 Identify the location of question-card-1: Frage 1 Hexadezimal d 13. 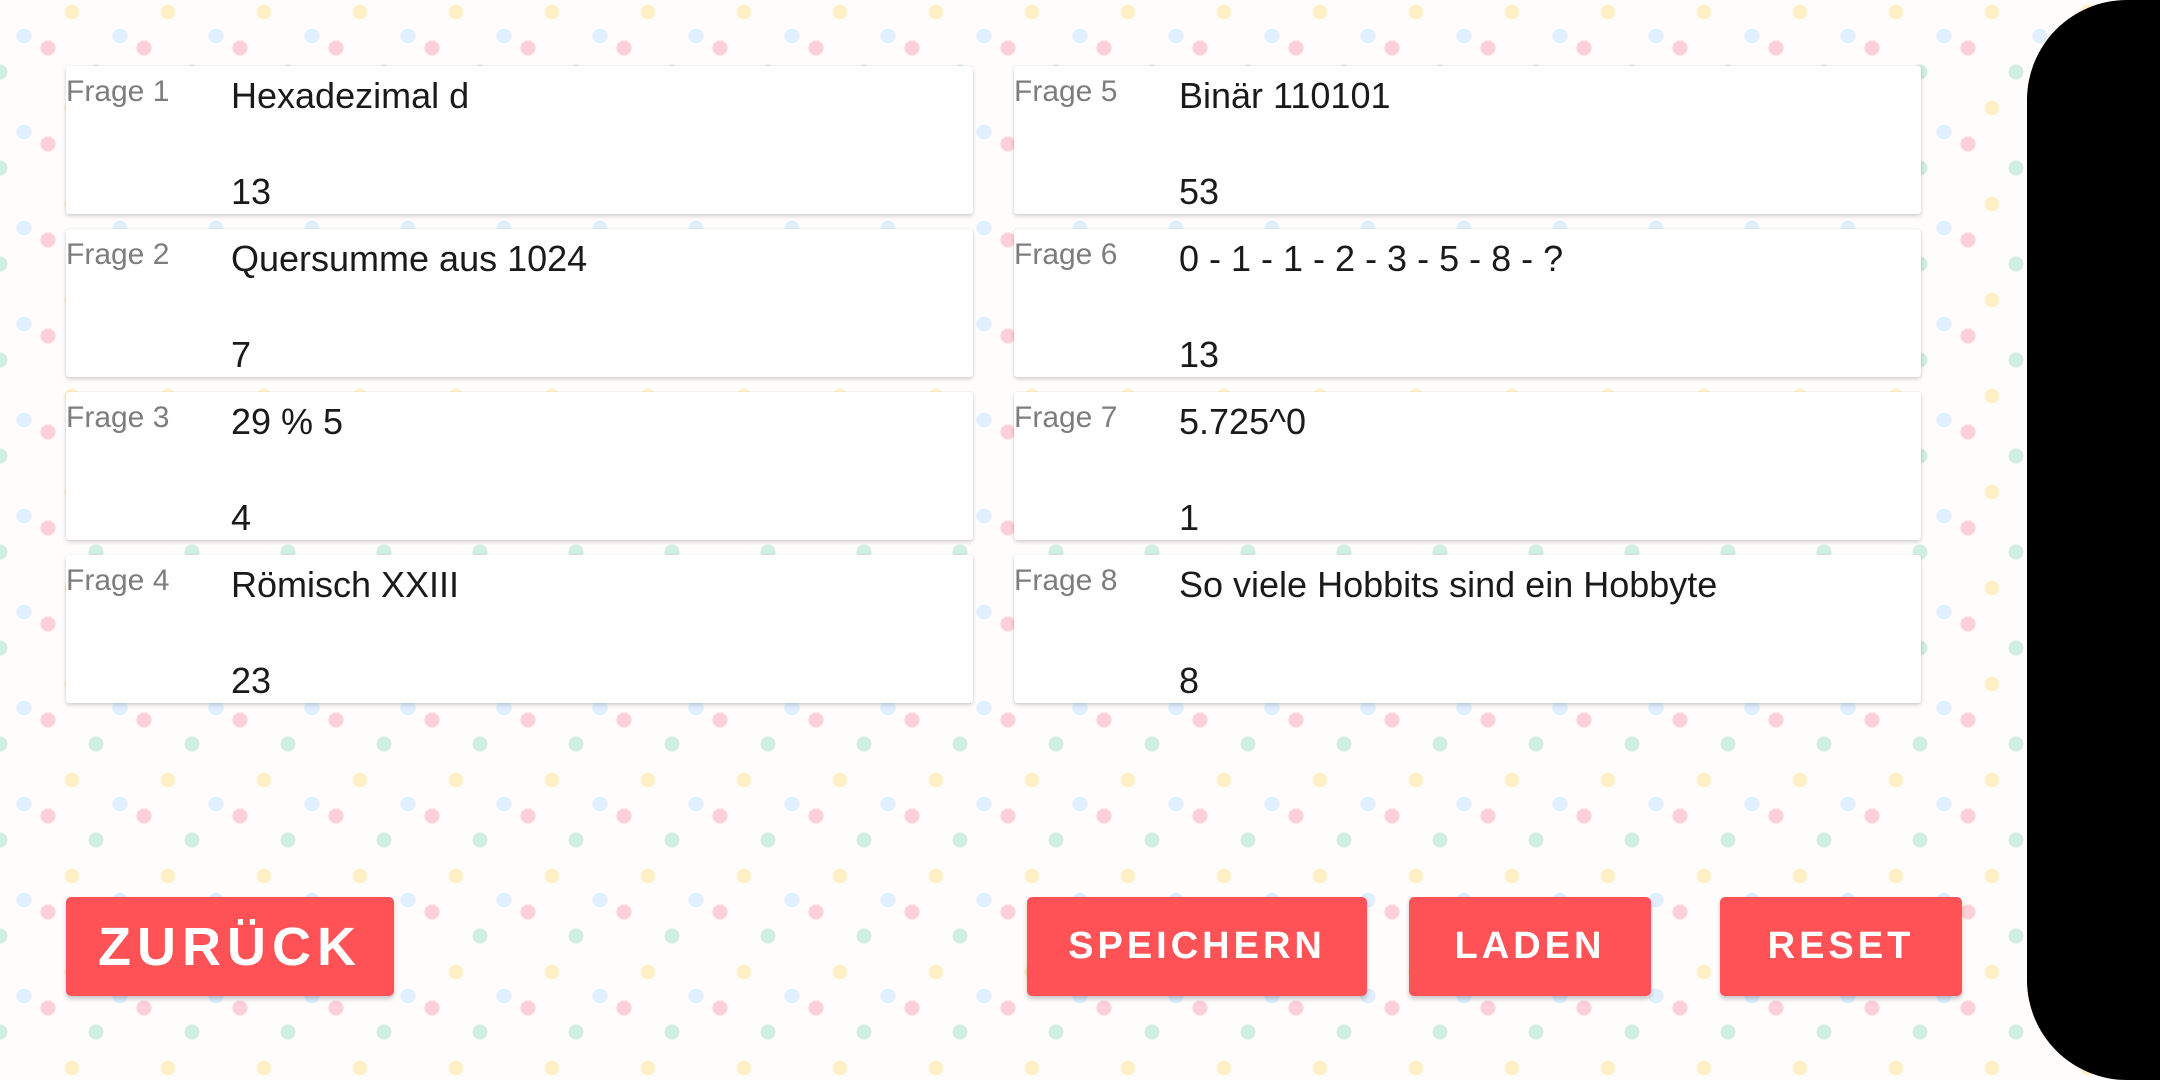
(519, 140).